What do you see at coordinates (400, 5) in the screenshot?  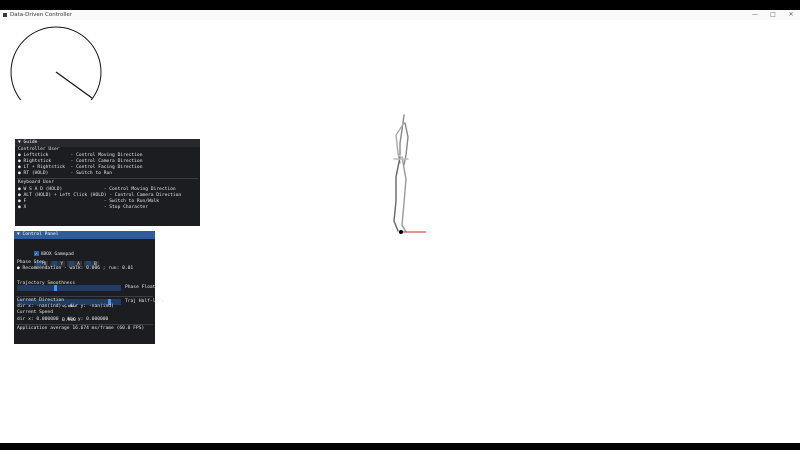 I see `top-letterbox` at bounding box center [400, 5].